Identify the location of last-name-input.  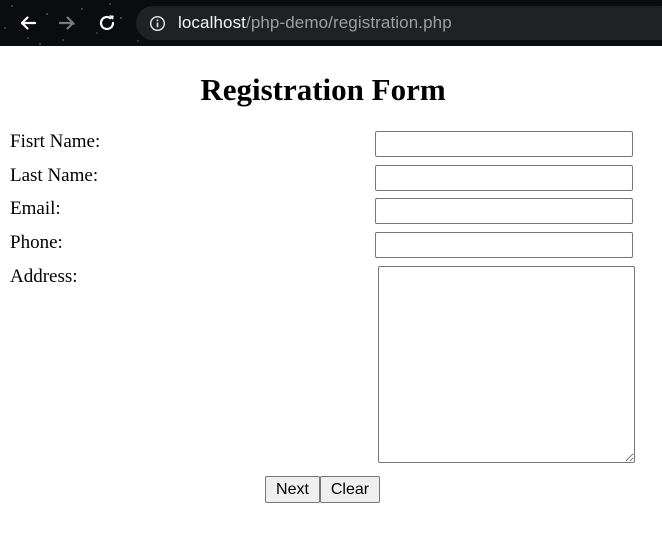
(504, 178).